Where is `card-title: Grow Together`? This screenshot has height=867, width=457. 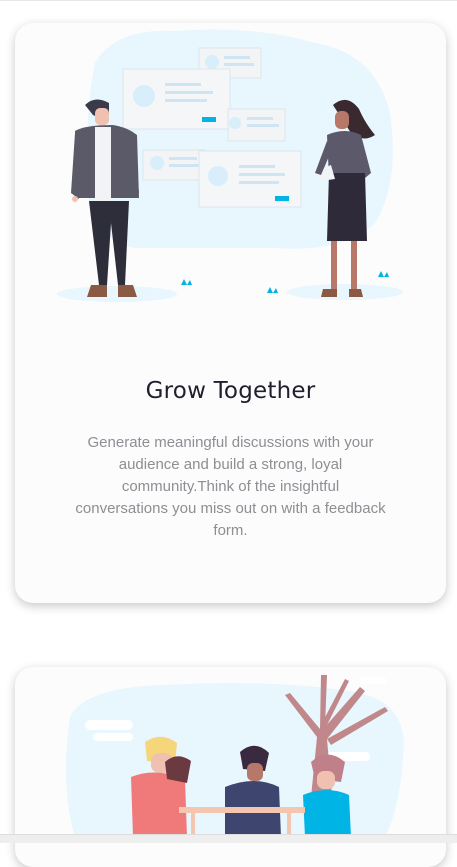 card-title: Grow Together is located at coordinates (230, 391).